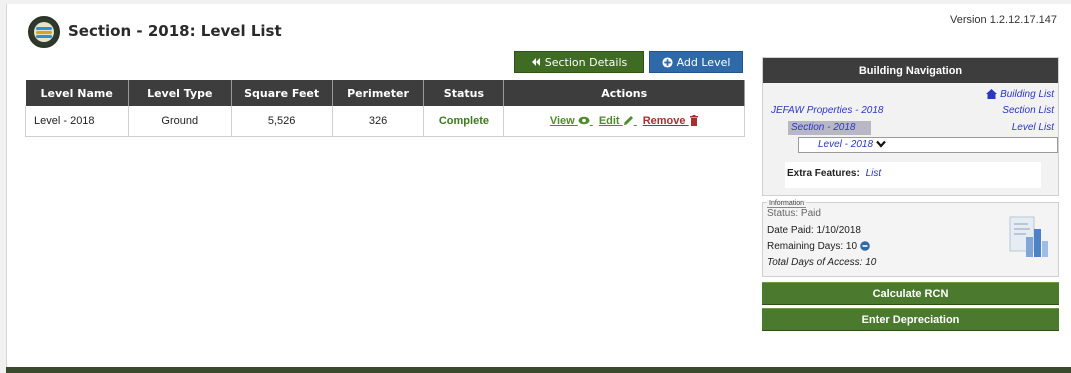 The image size is (1071, 373). I want to click on enter-depreciation-button: Enter Depreciation, so click(910, 319).